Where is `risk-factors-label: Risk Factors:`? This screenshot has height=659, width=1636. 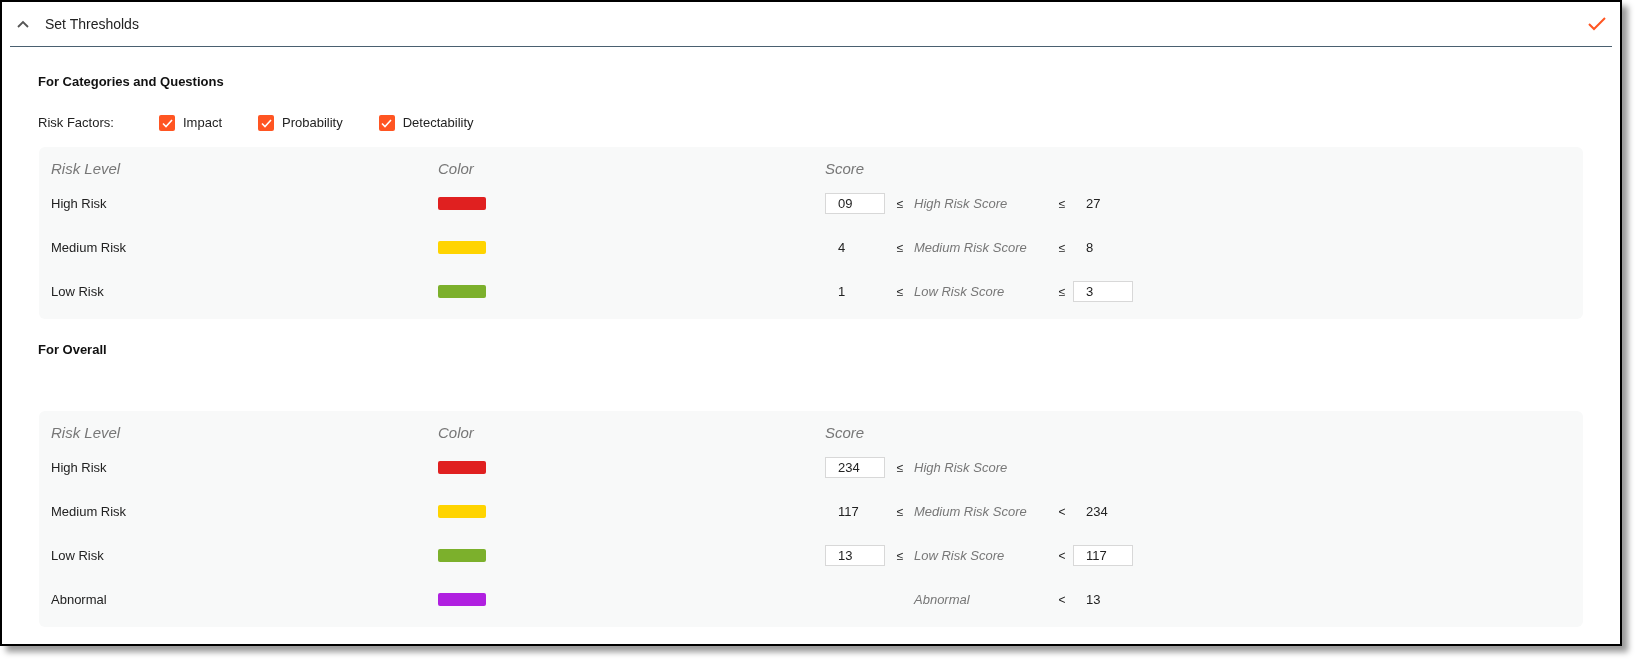
risk-factors-label: Risk Factors: is located at coordinates (76, 123).